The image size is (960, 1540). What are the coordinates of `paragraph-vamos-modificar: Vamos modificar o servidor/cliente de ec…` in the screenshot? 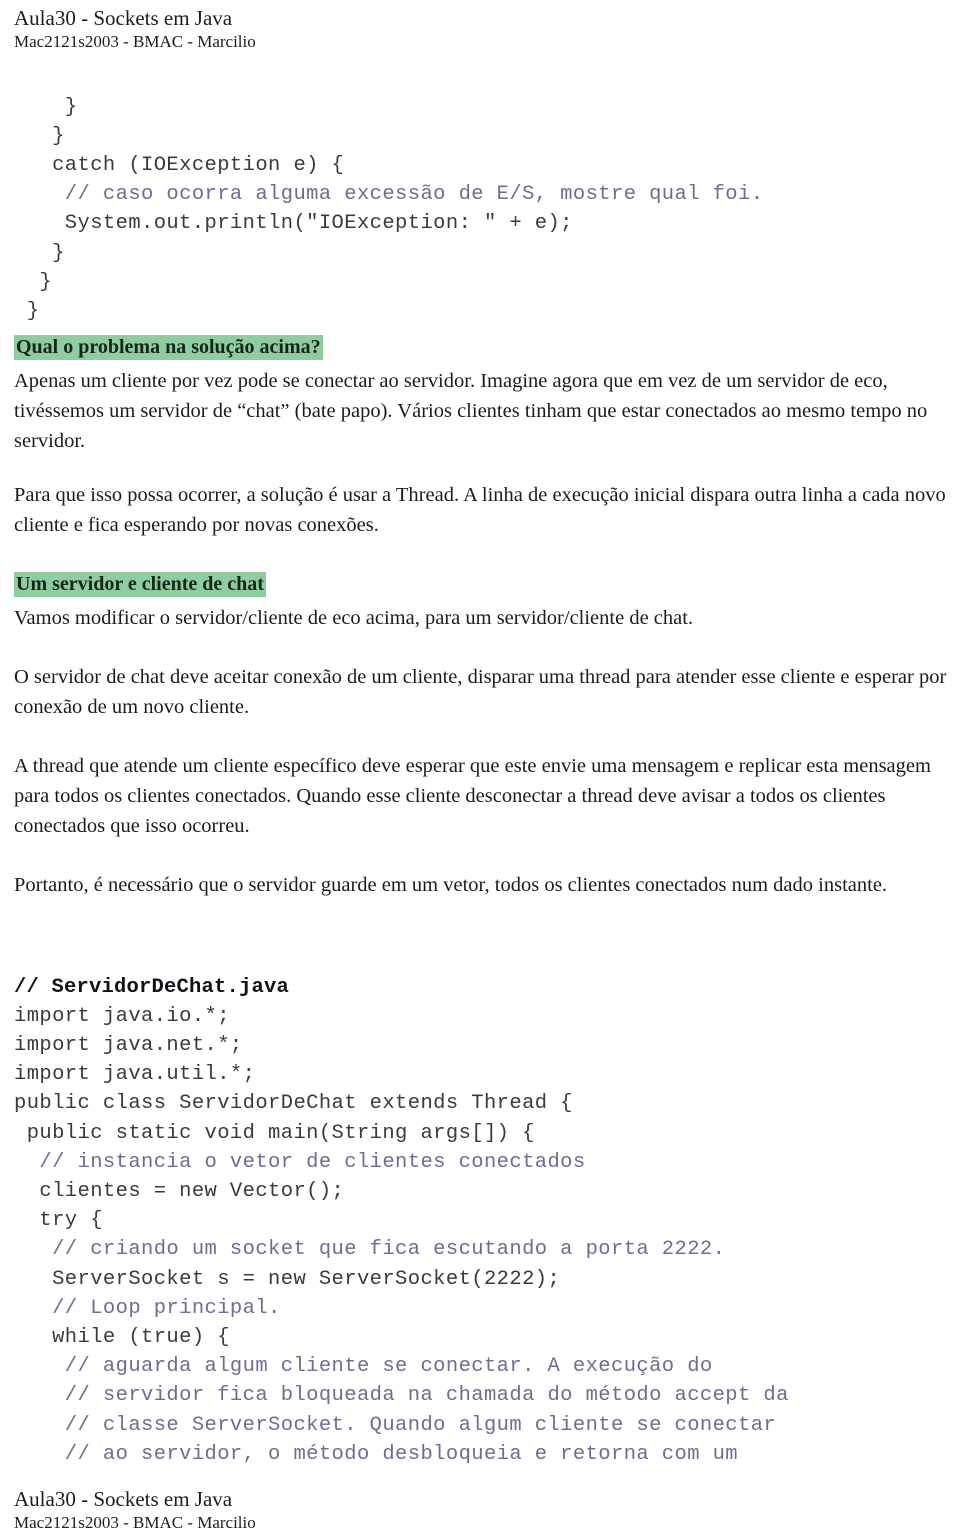 It's located at (354, 618).